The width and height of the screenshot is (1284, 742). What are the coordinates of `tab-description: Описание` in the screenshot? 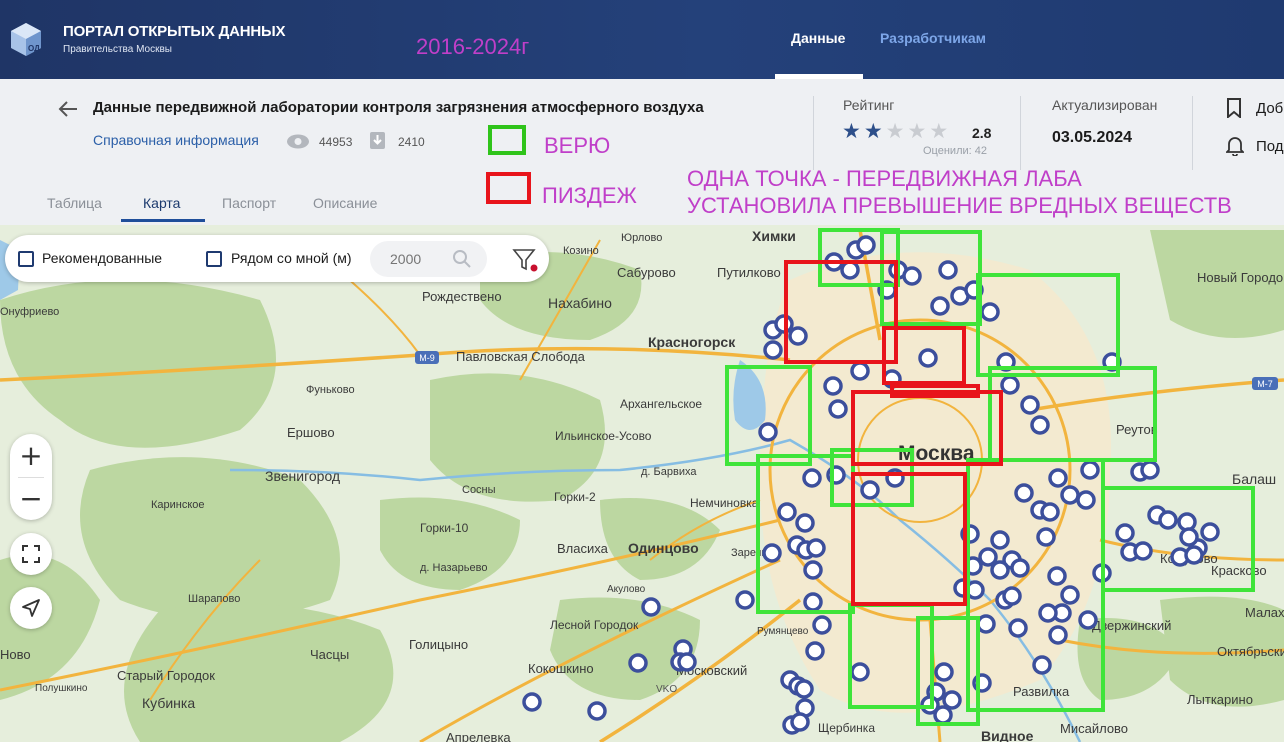 It's located at (345, 203).